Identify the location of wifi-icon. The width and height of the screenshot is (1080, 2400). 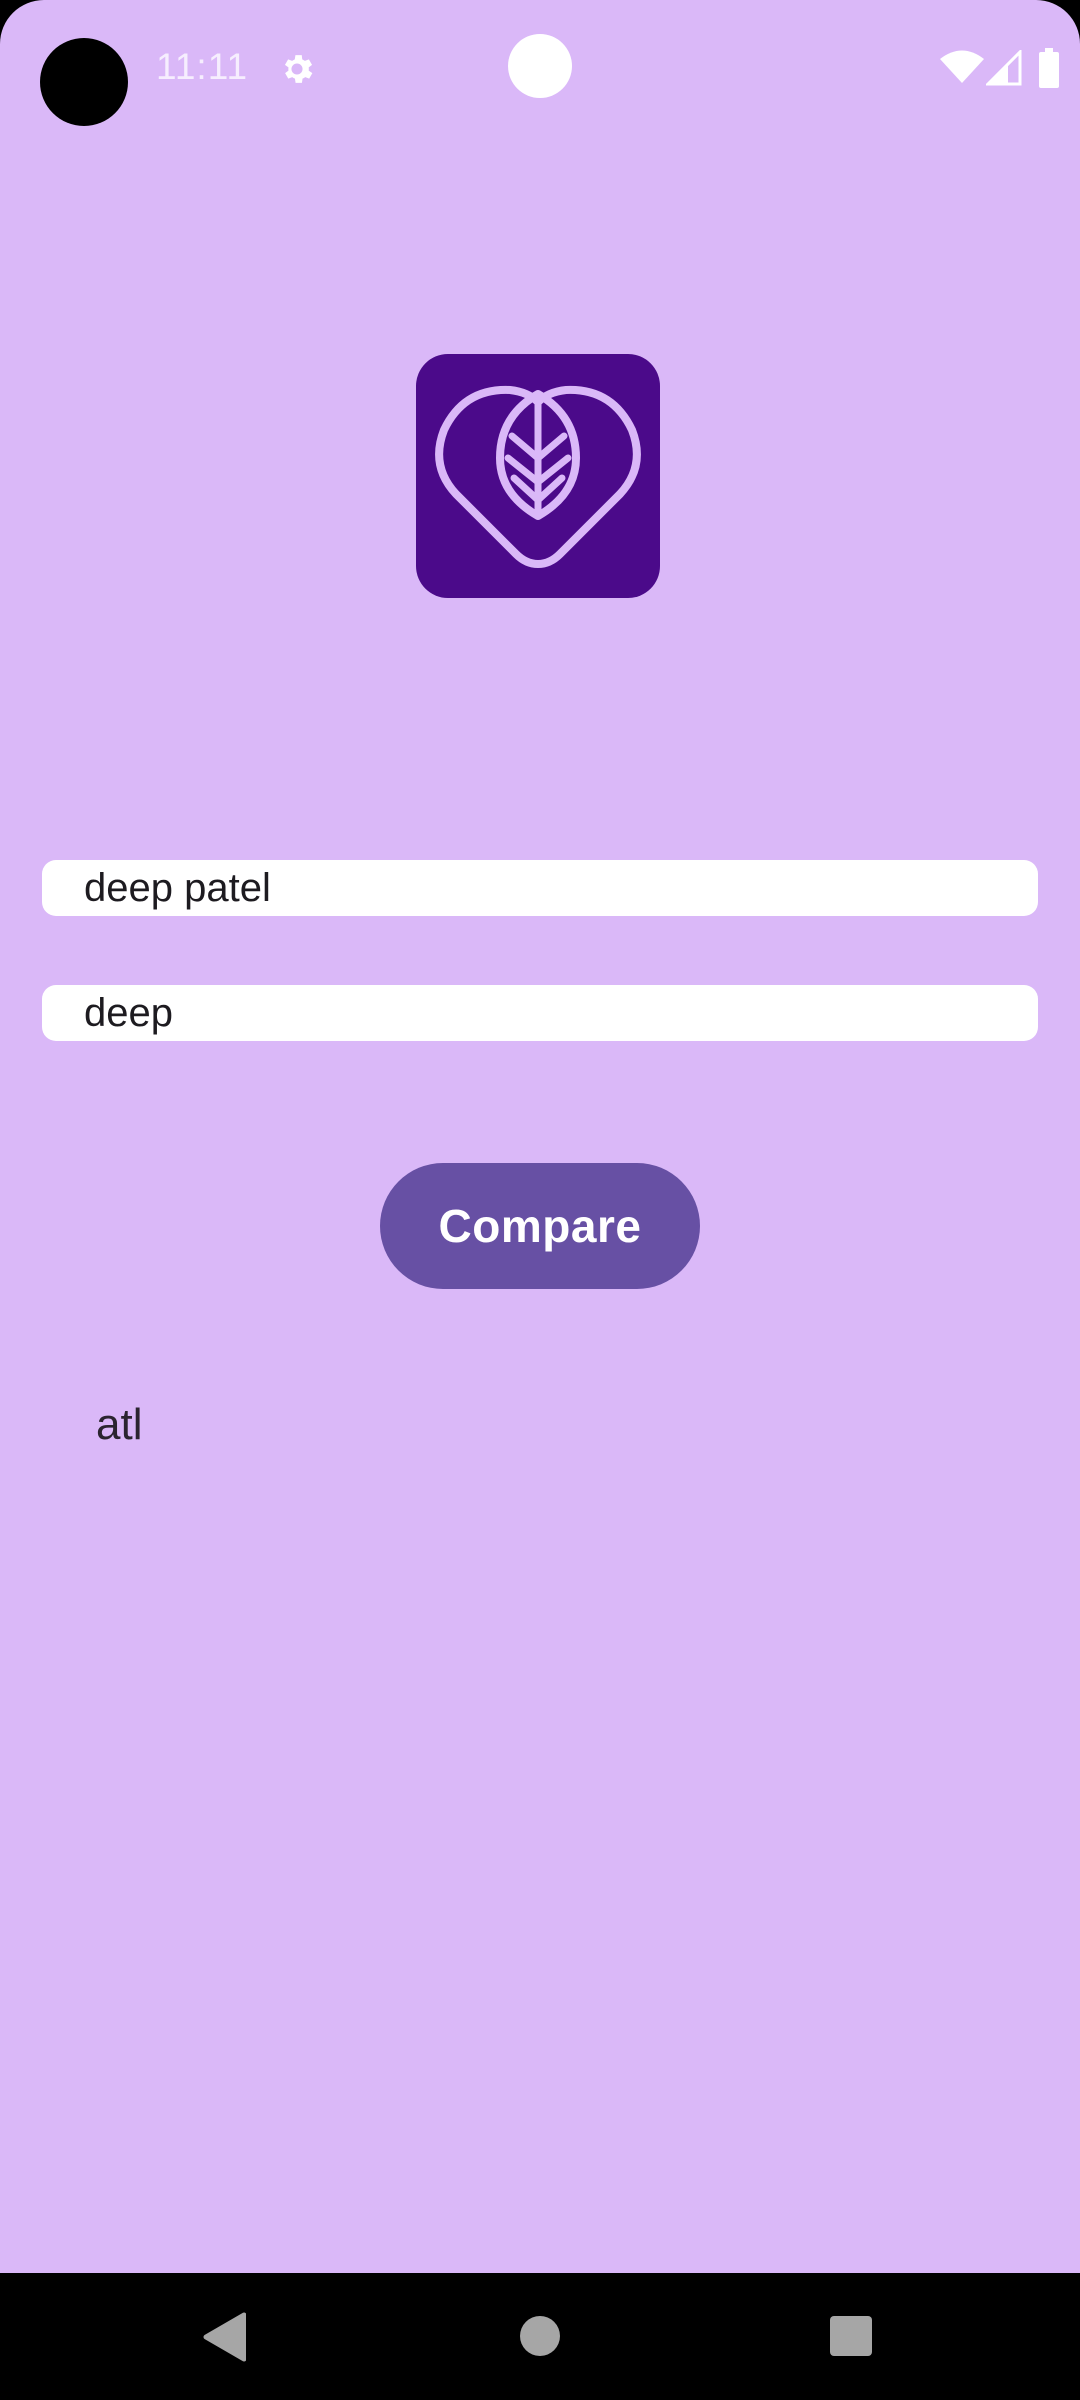
(962, 66).